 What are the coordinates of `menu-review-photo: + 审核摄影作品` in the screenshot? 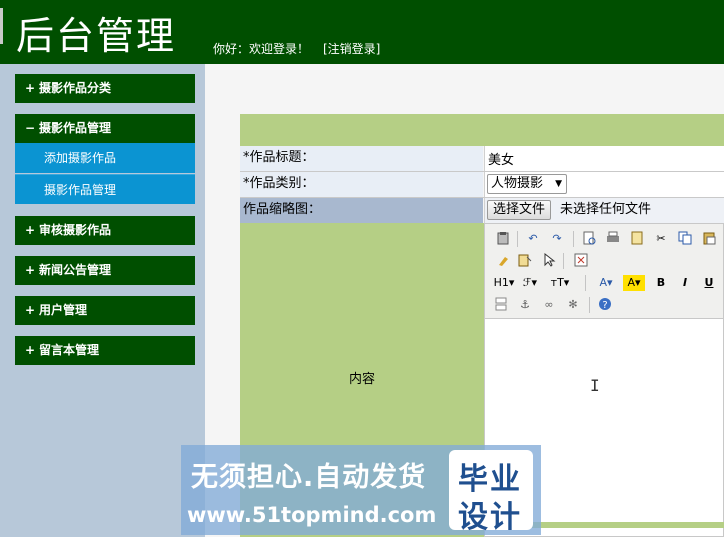 It's located at (105, 230).